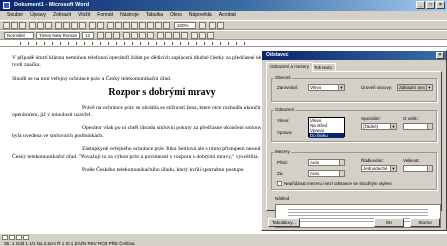  I want to click on print-preview-icon, so click(40, 25).